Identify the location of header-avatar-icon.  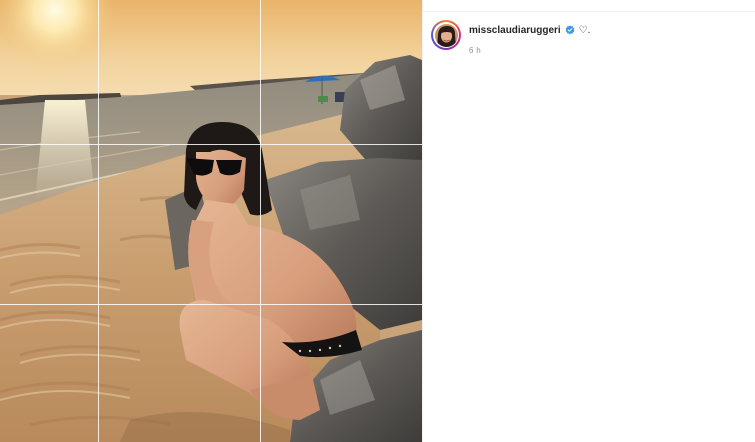
(445, 1).